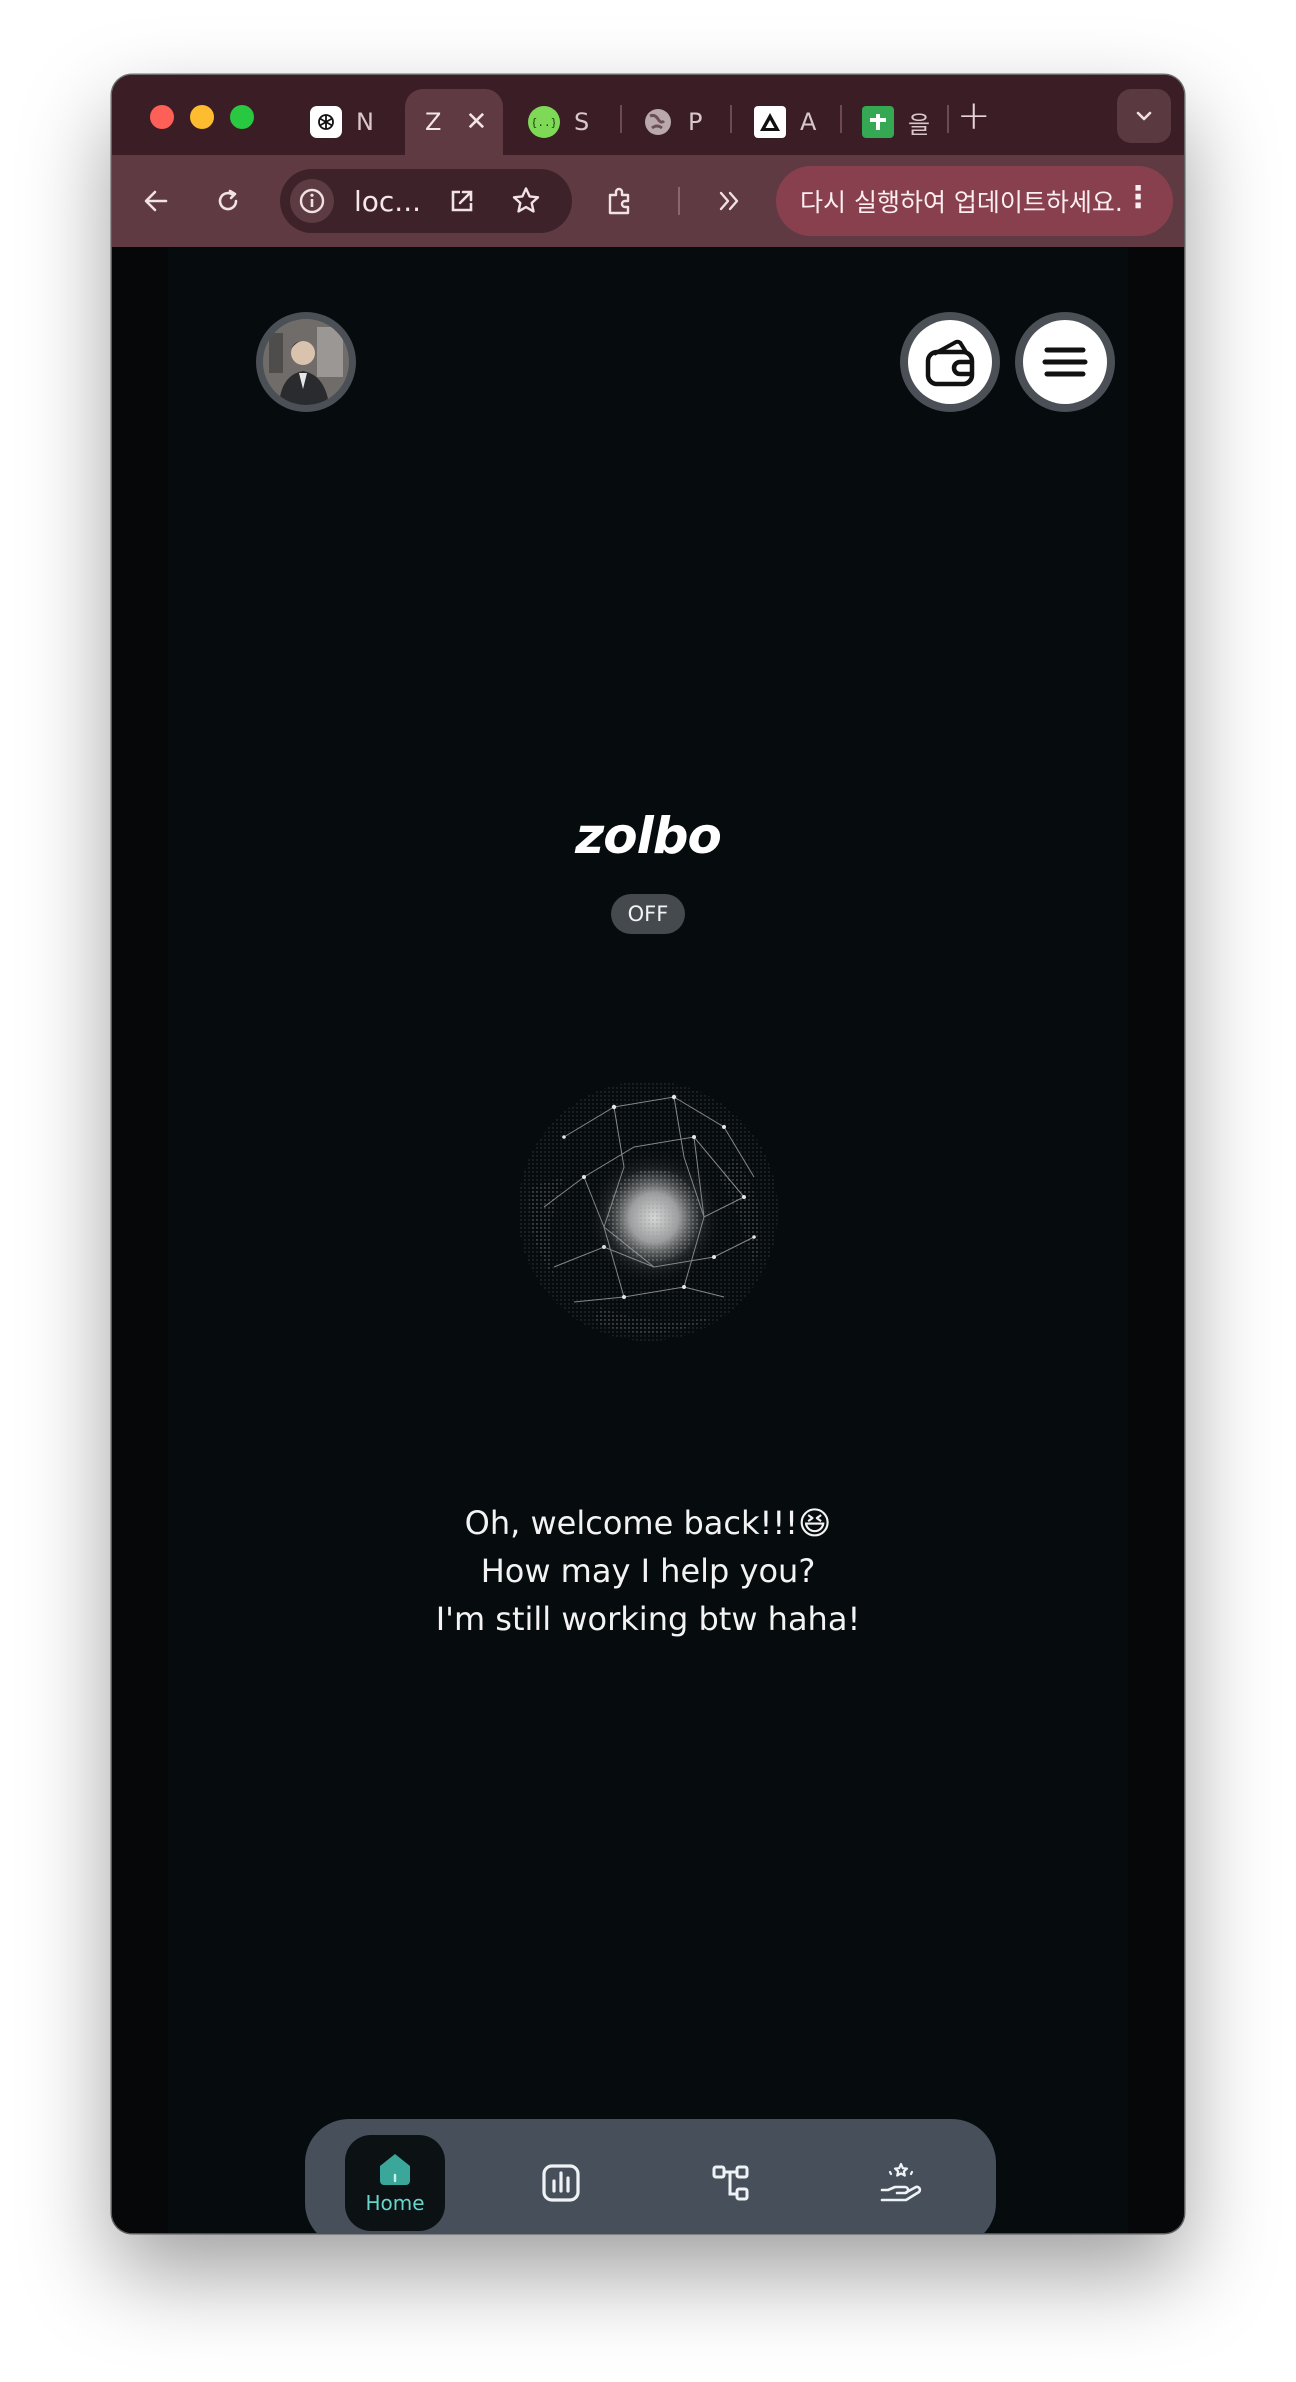 Image resolution: width=1296 pixels, height=2382 pixels. I want to click on close-tab-icon: ✕, so click(476, 122).